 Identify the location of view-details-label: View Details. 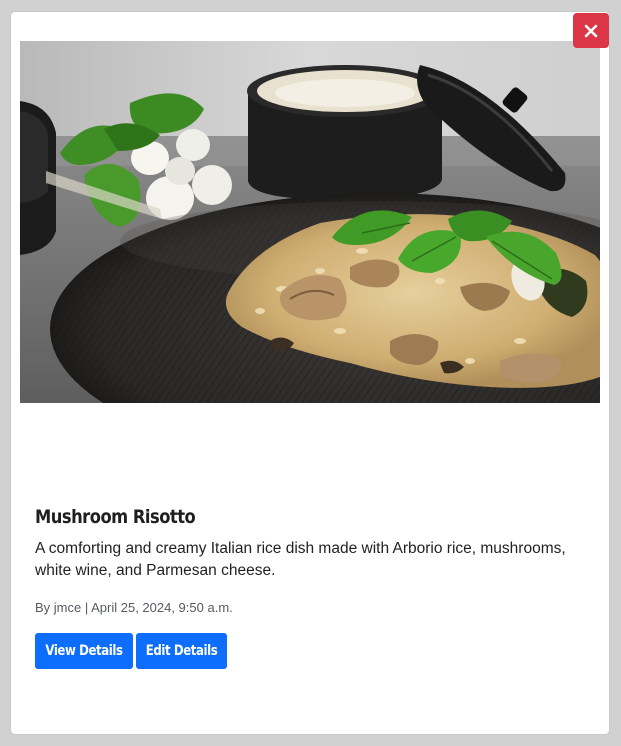
(84, 651).